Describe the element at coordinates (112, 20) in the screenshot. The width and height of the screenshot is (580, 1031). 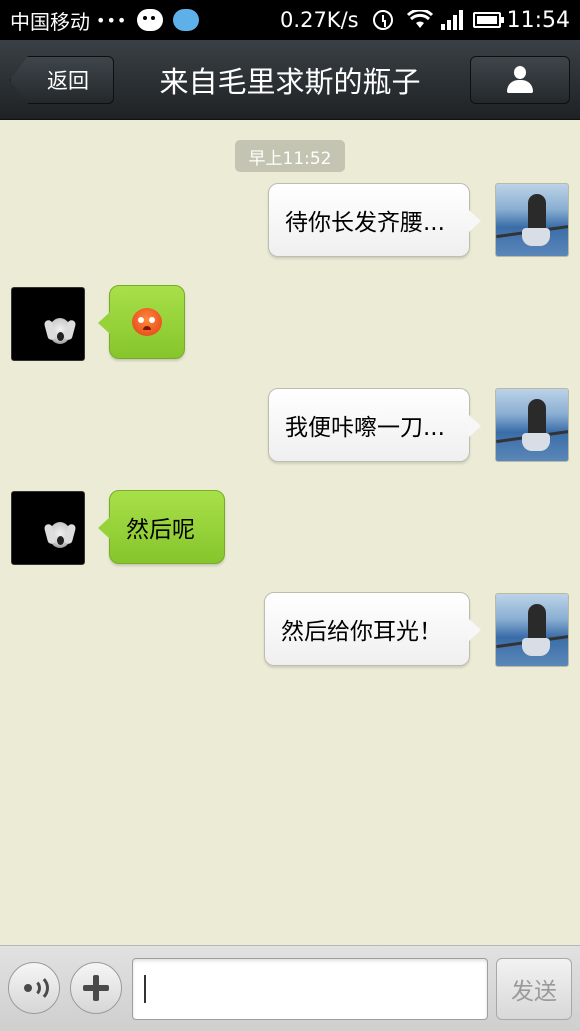
I see `notification-dots: •••` at that location.